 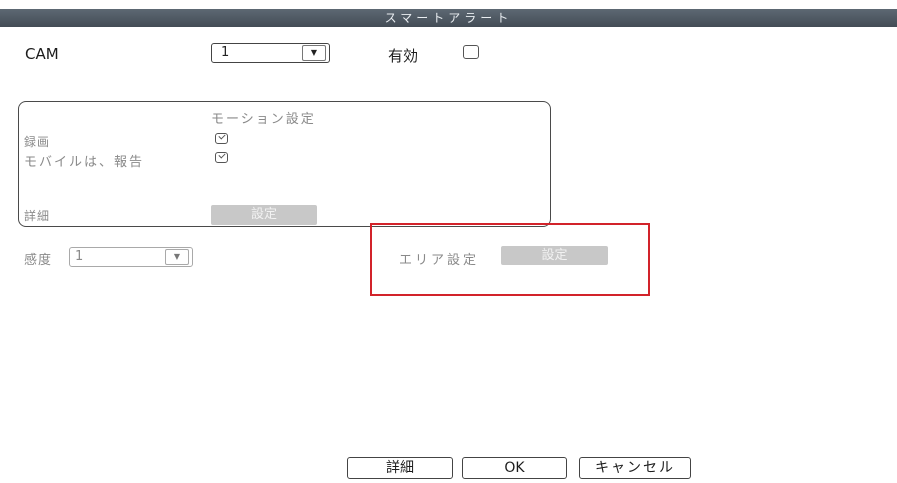 I want to click on mobile-report-checkbox, so click(x=221, y=157).